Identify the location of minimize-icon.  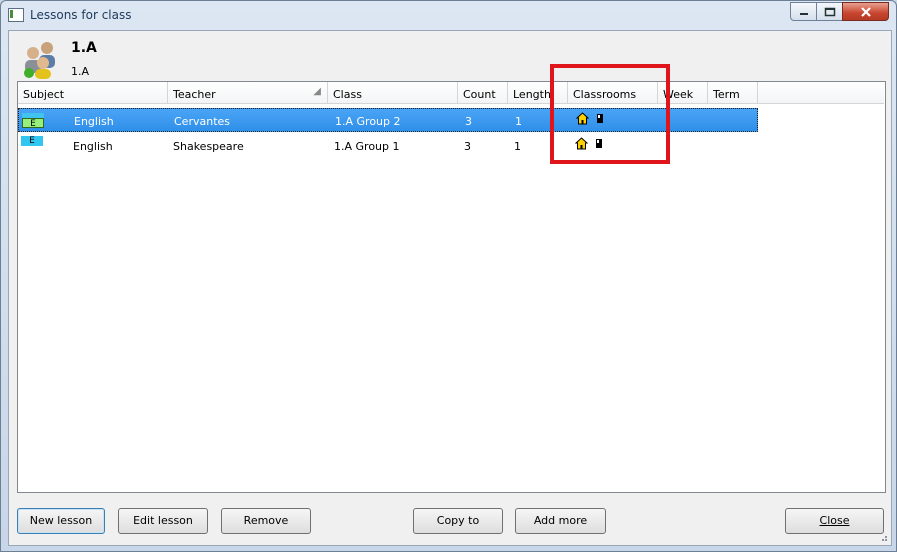
(803, 13).